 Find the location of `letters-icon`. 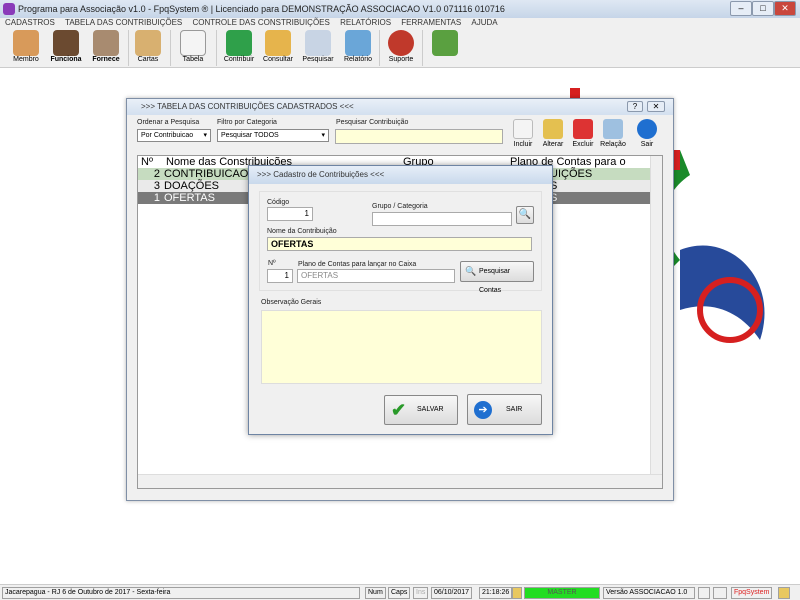

letters-icon is located at coordinates (148, 43).